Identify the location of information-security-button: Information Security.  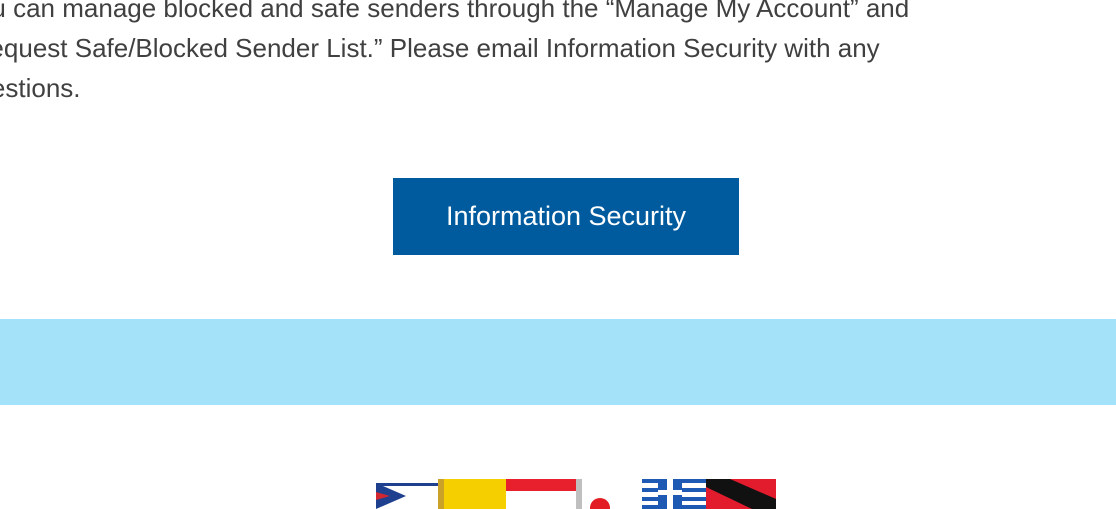
(566, 216).